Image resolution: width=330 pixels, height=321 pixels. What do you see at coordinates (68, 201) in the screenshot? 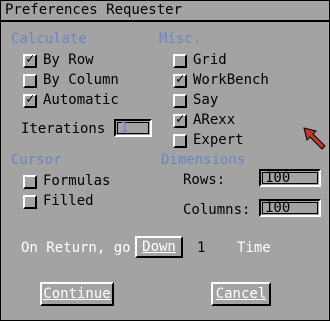
I see `filled-label: Filled` at bounding box center [68, 201].